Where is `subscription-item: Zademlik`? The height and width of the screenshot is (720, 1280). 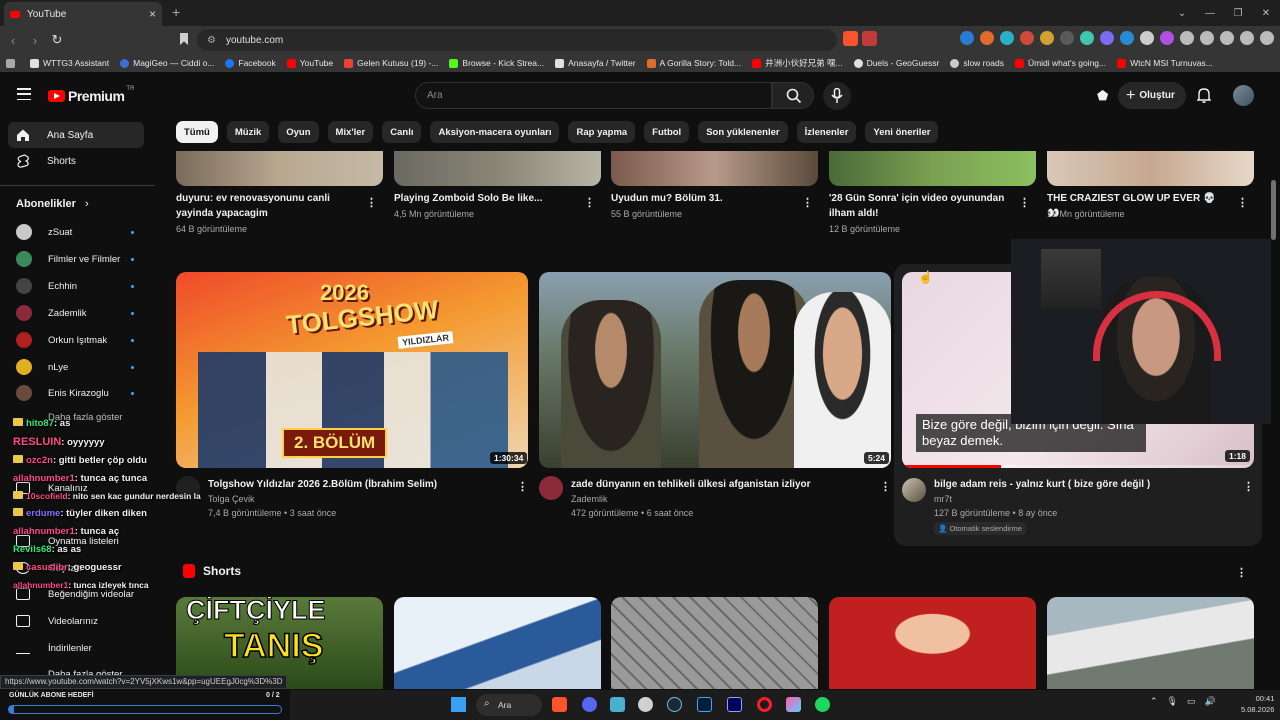 subscription-item: Zademlik is located at coordinates (75, 313).